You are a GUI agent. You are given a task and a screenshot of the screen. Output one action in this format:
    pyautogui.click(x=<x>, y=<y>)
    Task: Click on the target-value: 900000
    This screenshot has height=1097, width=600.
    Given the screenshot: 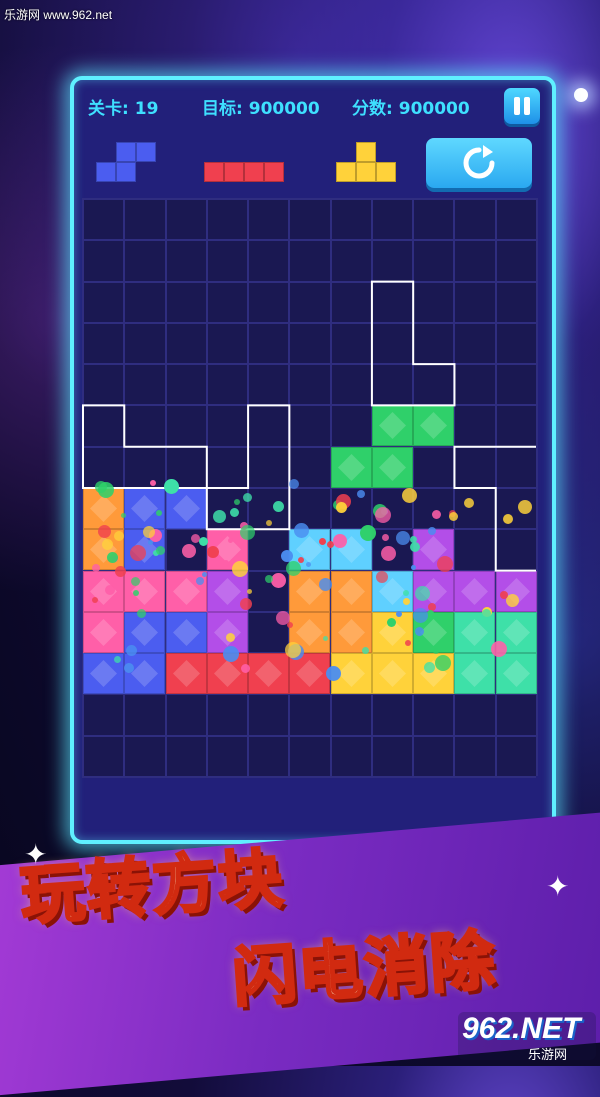 What is the action you would take?
    pyautogui.click(x=284, y=109)
    